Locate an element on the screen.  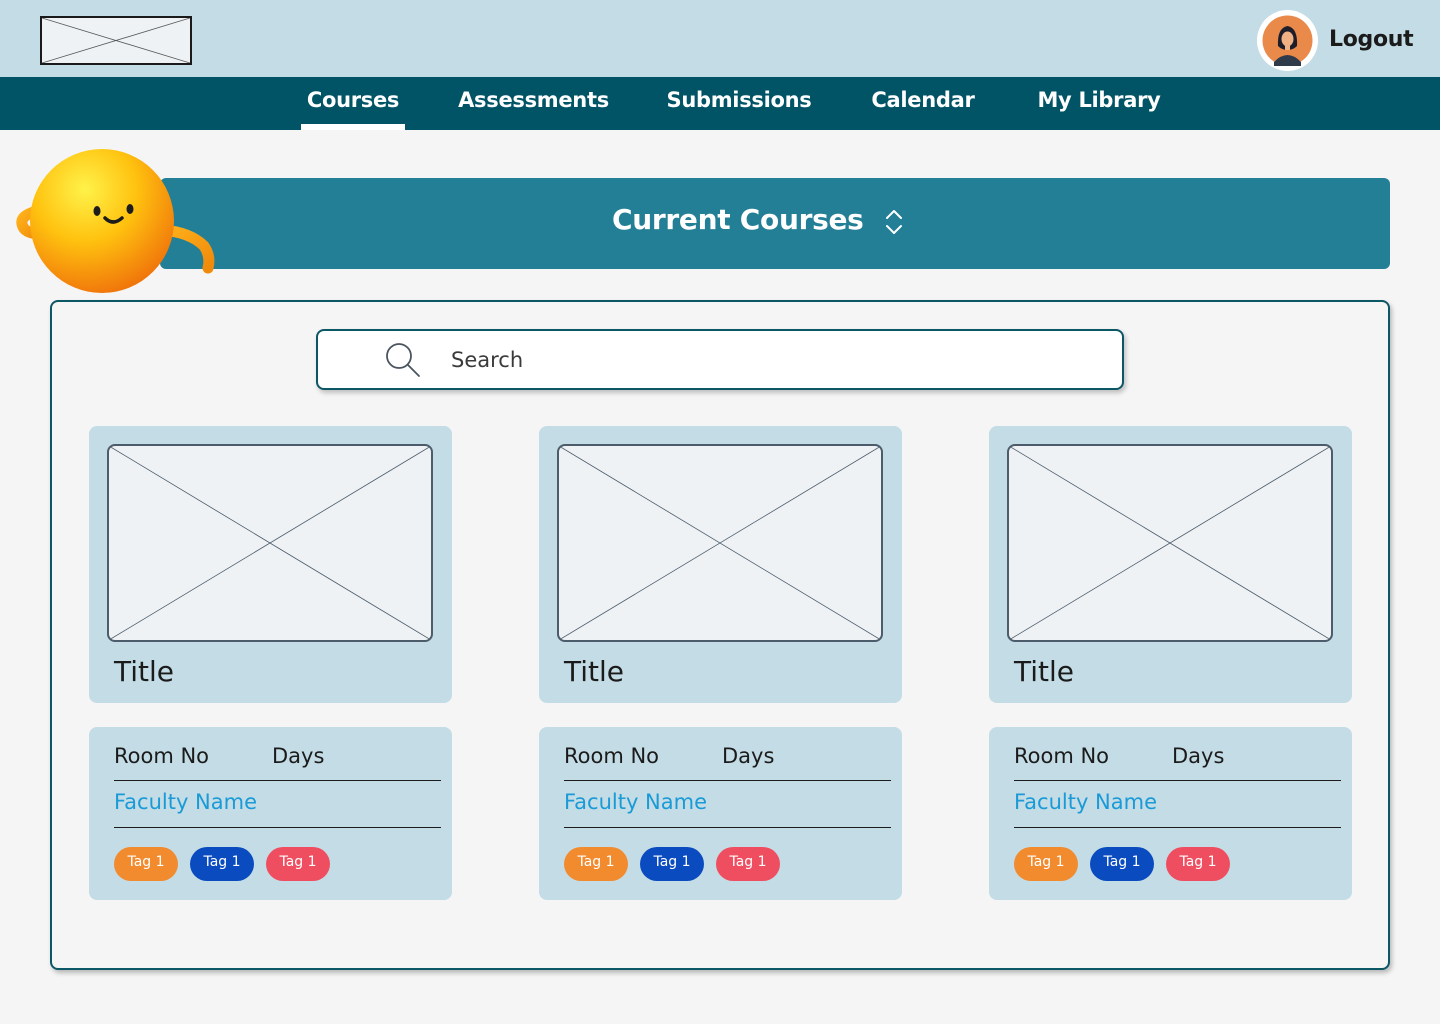
nav-item-assessments: Assessments is located at coordinates (533, 103).